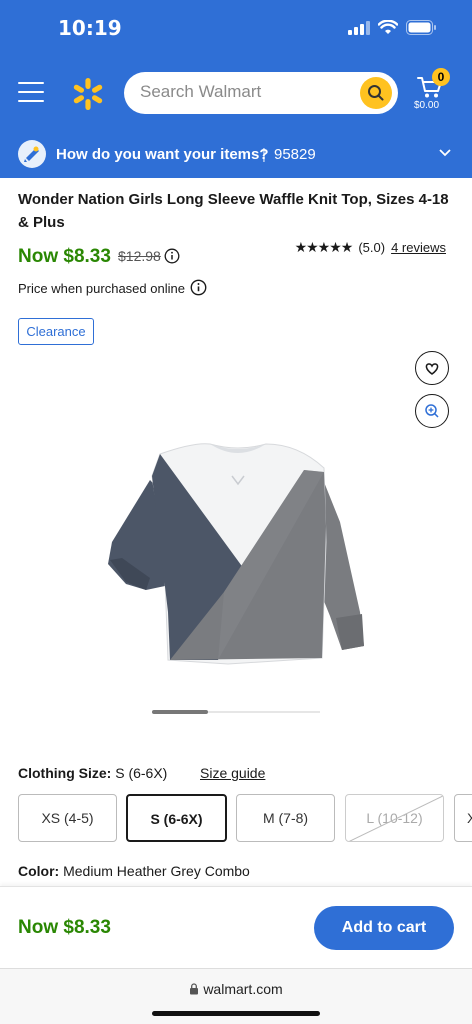 The image size is (472, 1024). What do you see at coordinates (56, 331) in the screenshot?
I see `clearance-badge: Clearance` at bounding box center [56, 331].